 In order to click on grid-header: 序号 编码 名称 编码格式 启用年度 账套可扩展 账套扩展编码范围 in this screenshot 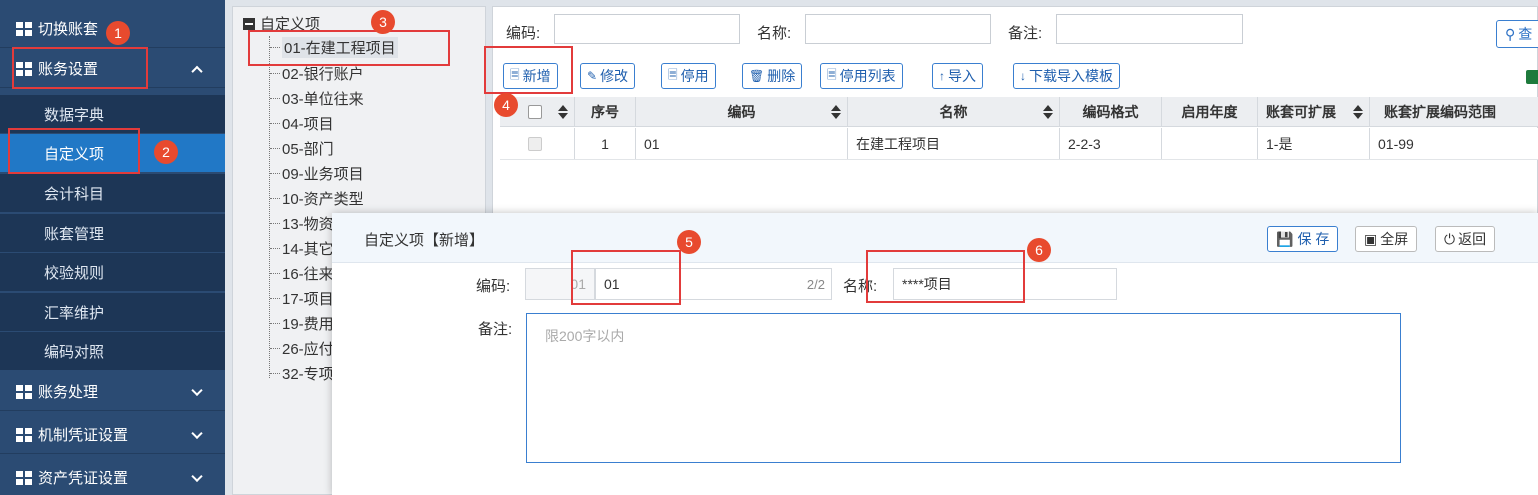, I will do `click(1019, 112)`.